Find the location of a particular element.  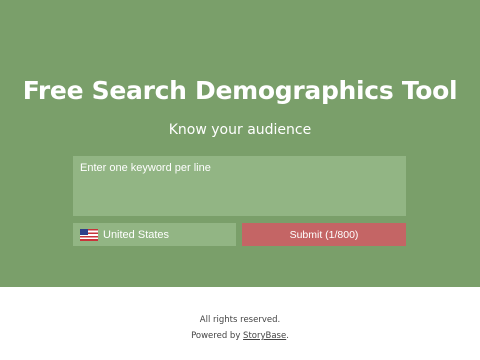

keyword-input is located at coordinates (239, 186).